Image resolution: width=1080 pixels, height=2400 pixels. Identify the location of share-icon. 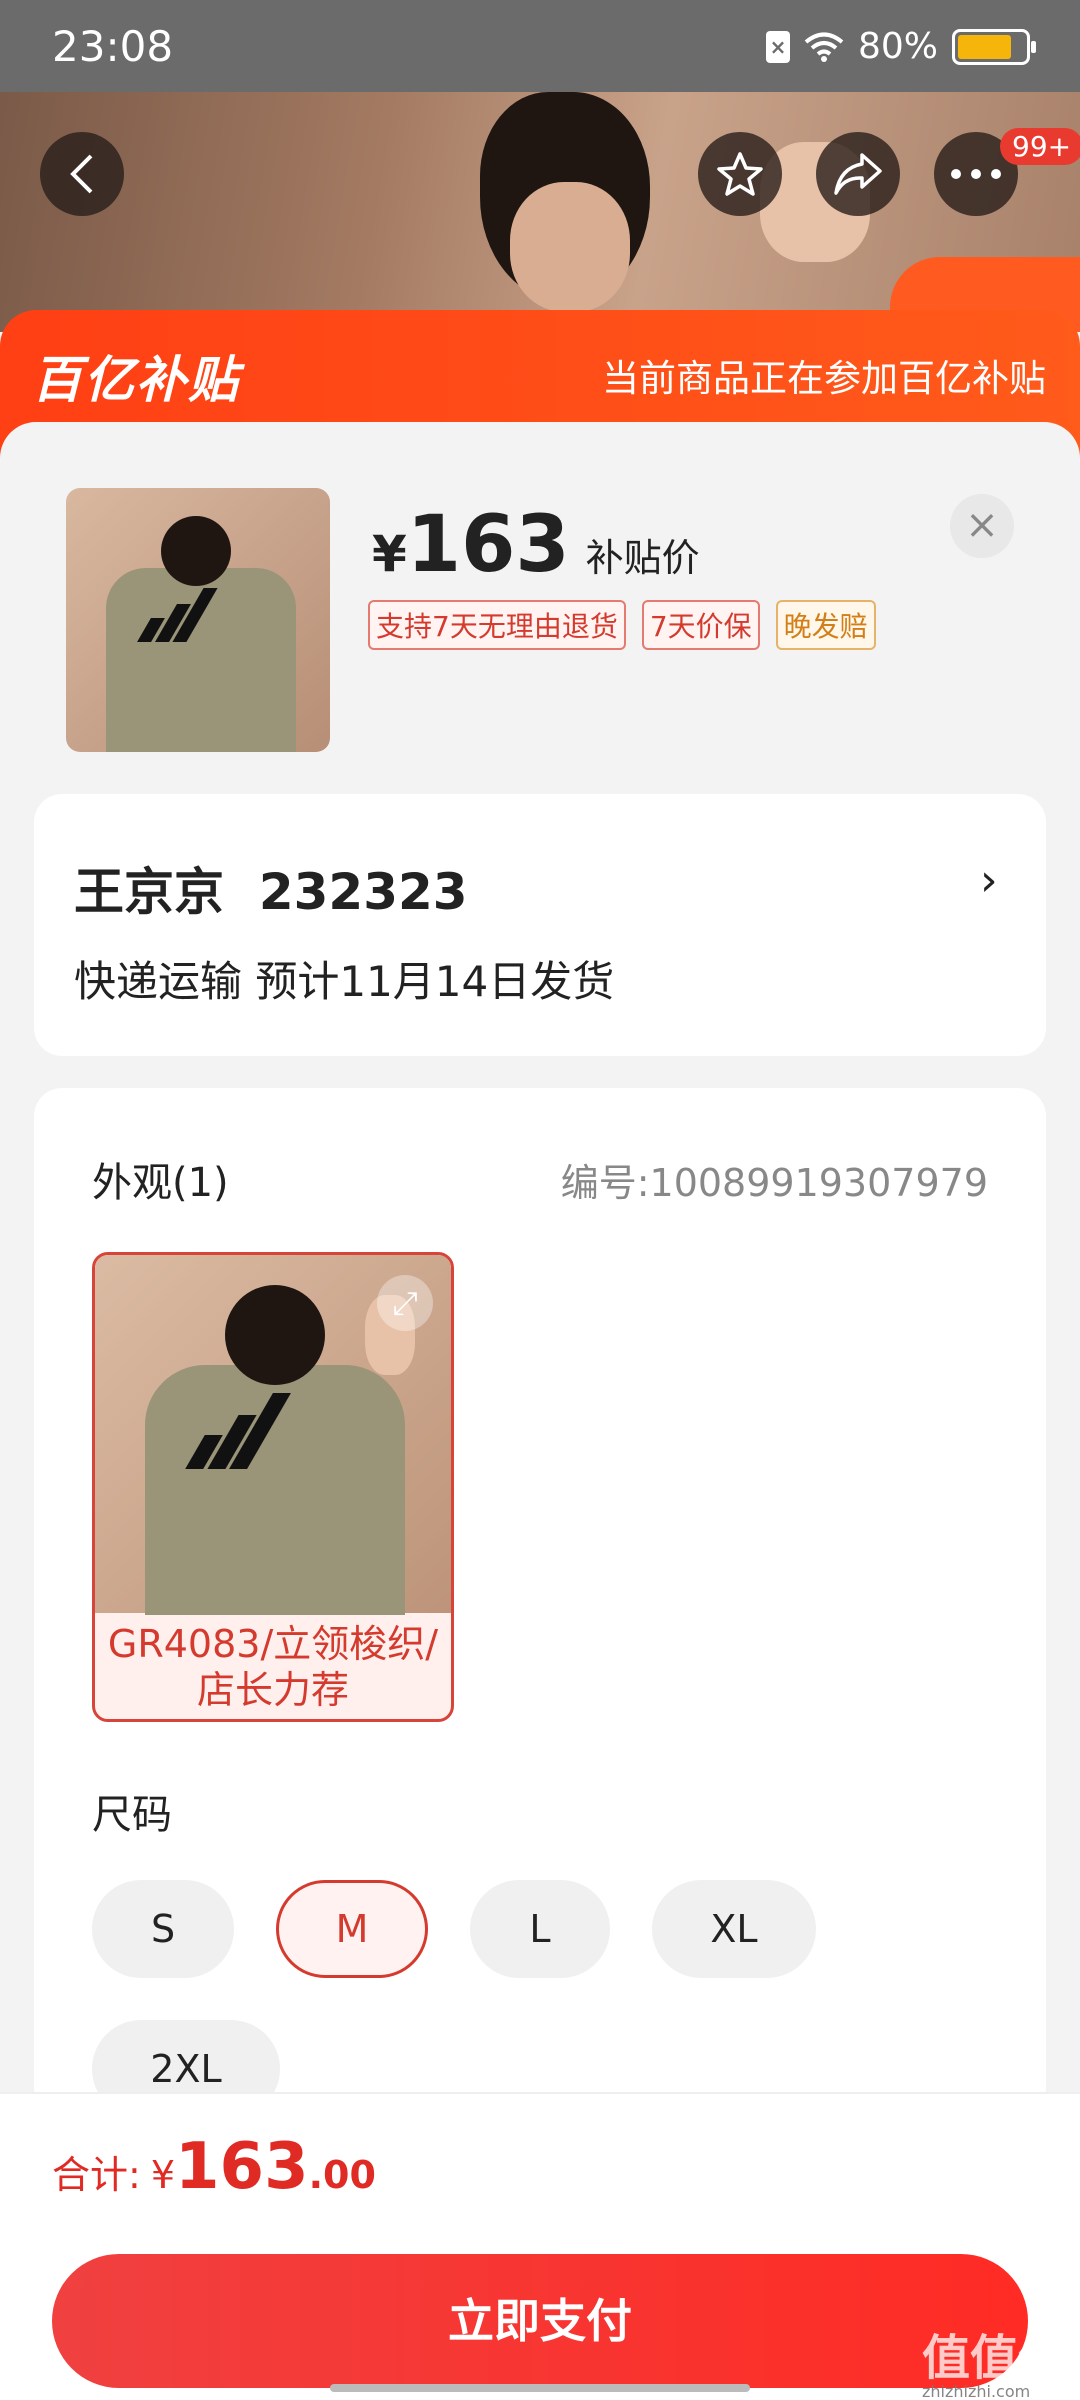
(858, 174).